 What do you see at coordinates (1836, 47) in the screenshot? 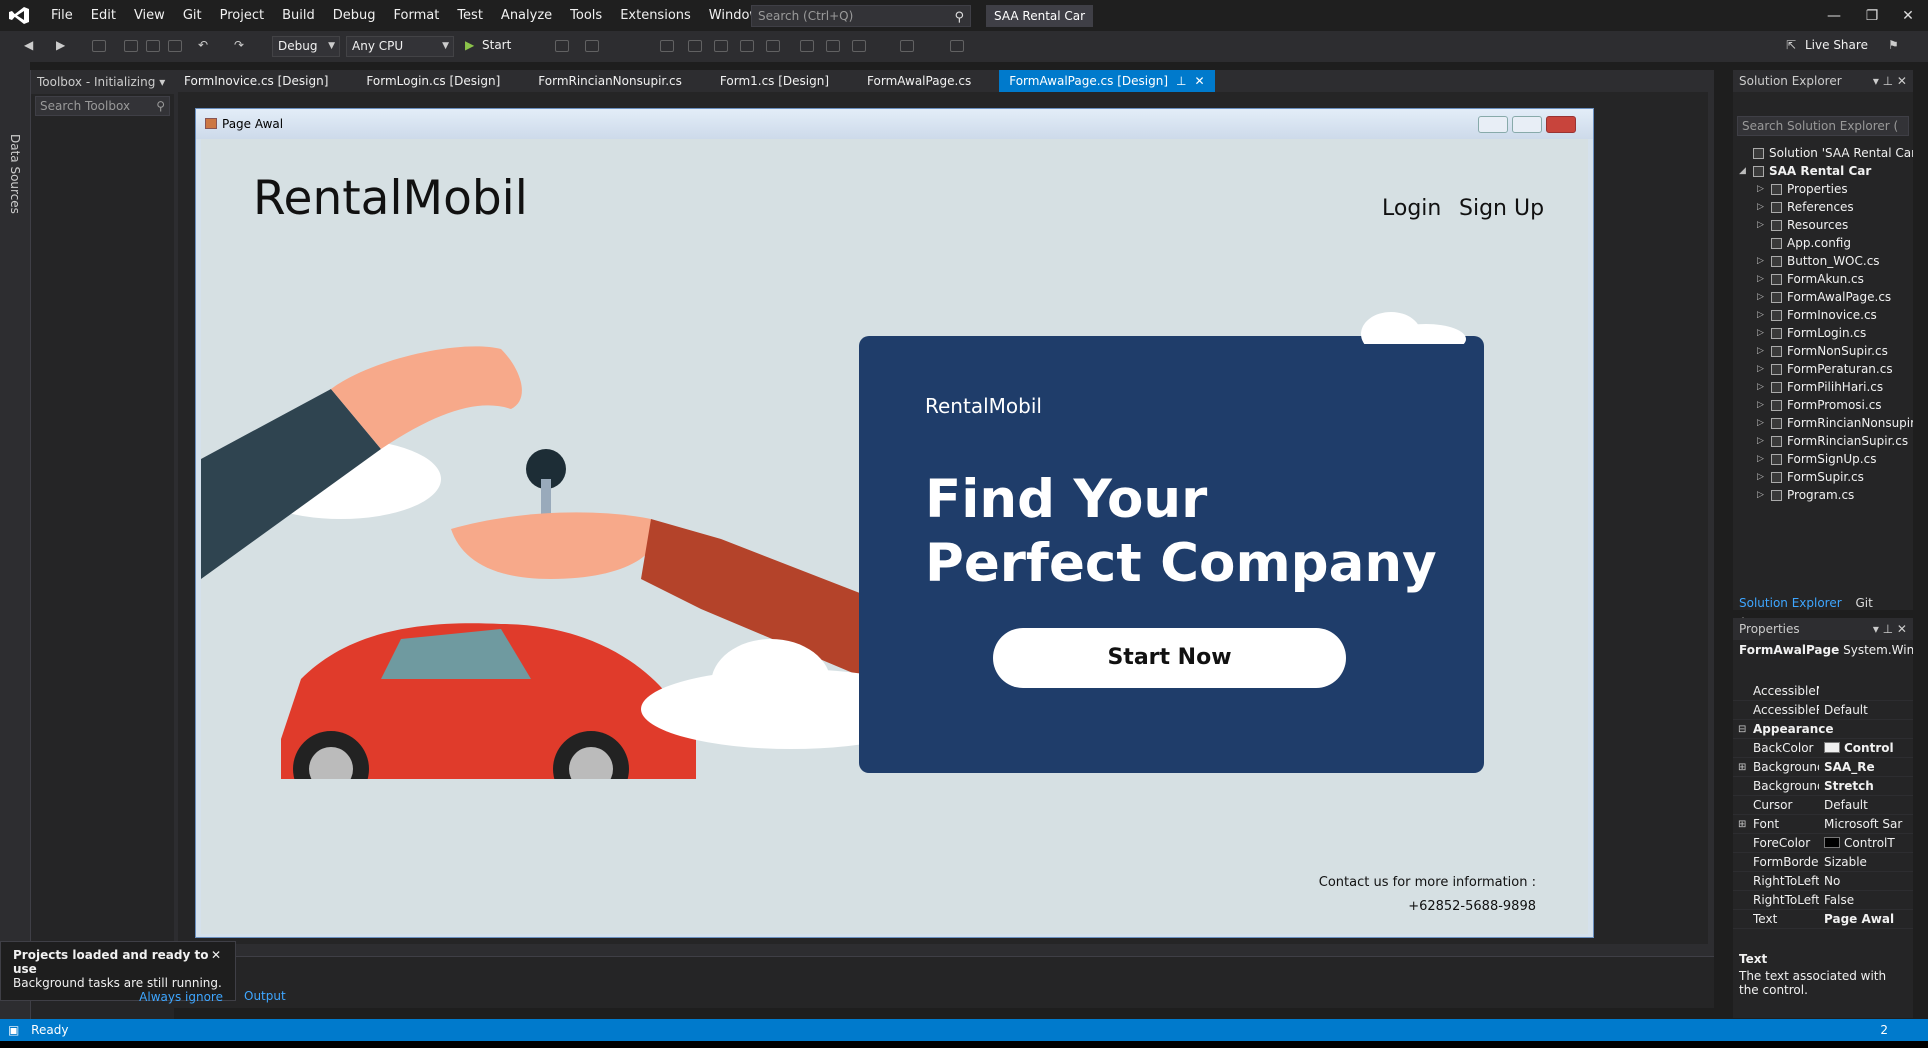
I see `live-share-button: Live Share` at bounding box center [1836, 47].